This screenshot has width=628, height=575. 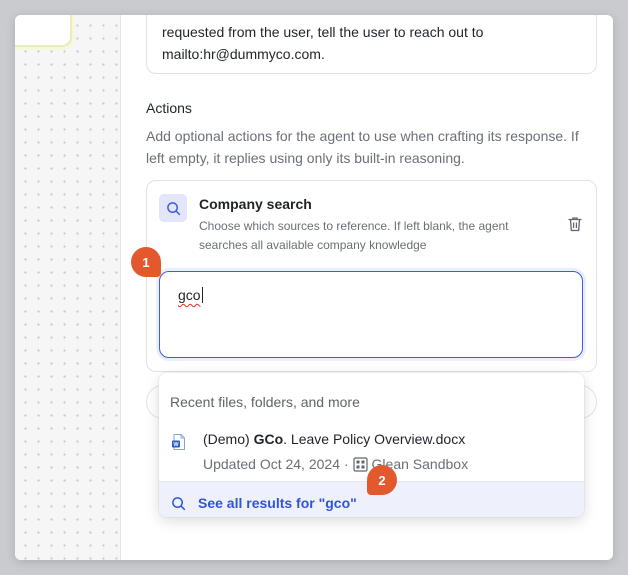 I want to click on trash-icon, so click(x=575, y=224).